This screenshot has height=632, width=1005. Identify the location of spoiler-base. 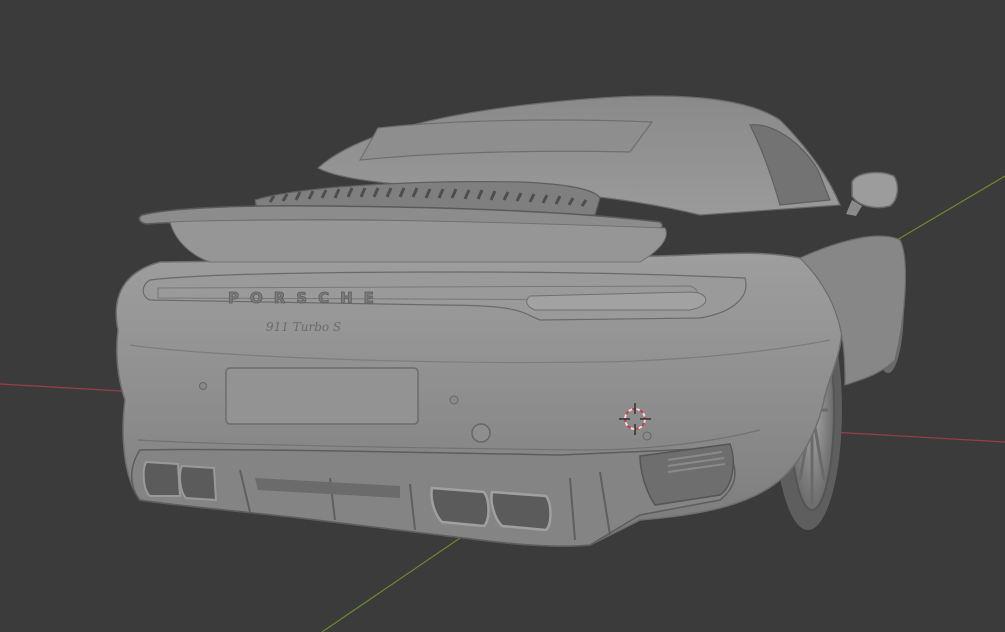
(418, 241).